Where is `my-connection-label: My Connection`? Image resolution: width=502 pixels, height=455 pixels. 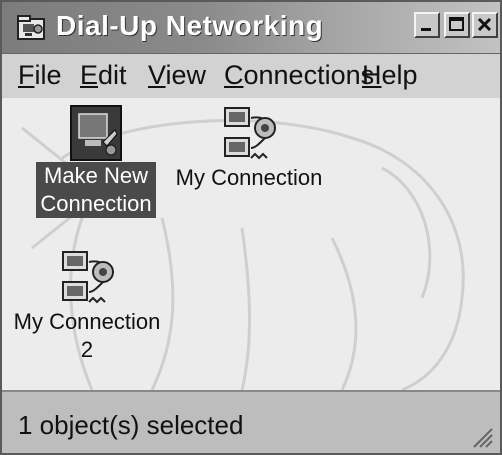 my-connection-label: My Connection is located at coordinates (249, 177).